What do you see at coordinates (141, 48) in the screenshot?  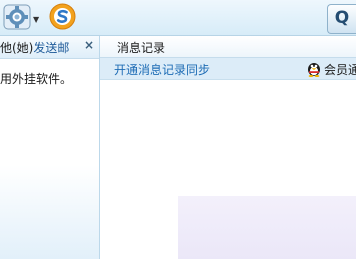 I see `tab-message-history-label: 消息记录` at bounding box center [141, 48].